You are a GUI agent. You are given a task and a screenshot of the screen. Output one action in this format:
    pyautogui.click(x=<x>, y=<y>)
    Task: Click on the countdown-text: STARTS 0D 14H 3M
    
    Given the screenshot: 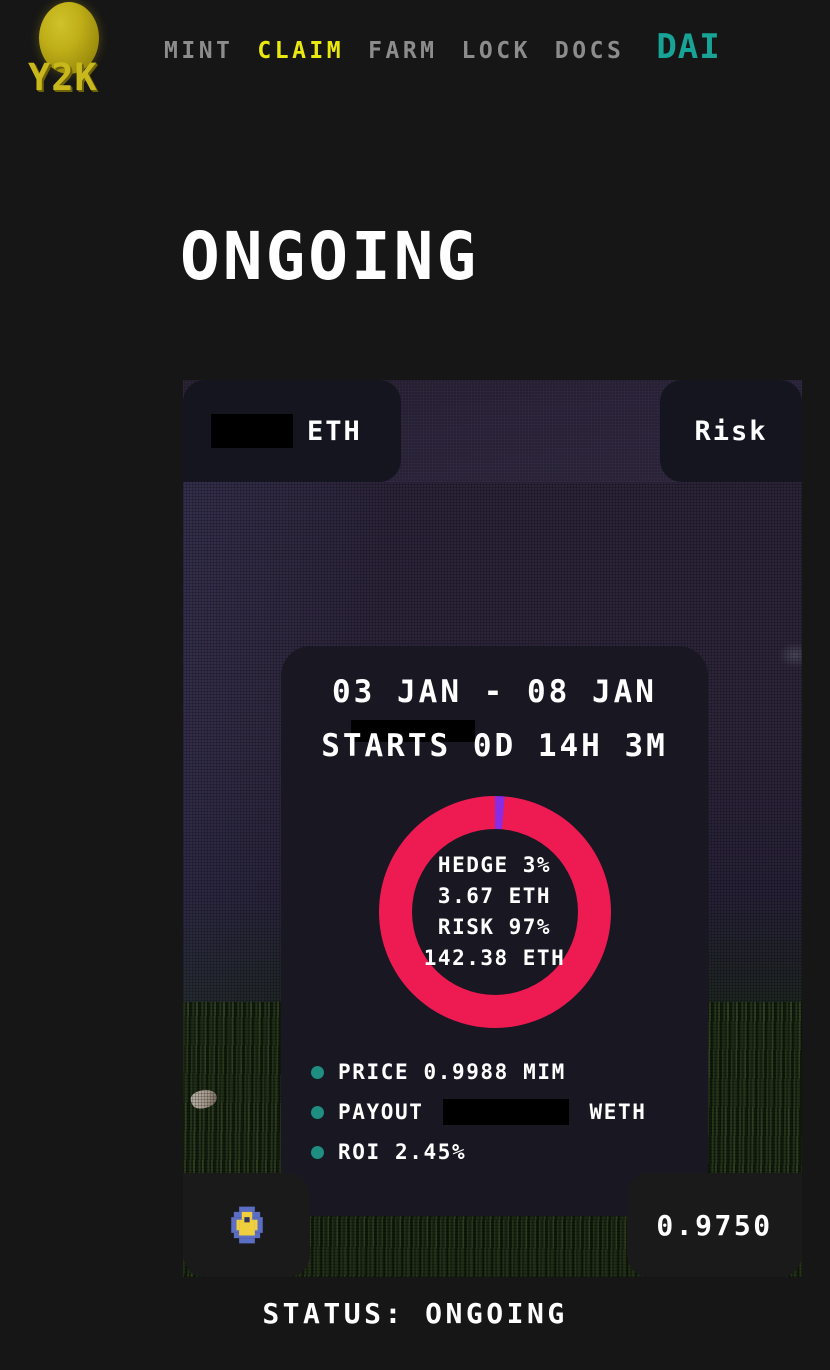 What is the action you would take?
    pyautogui.click(x=494, y=746)
    